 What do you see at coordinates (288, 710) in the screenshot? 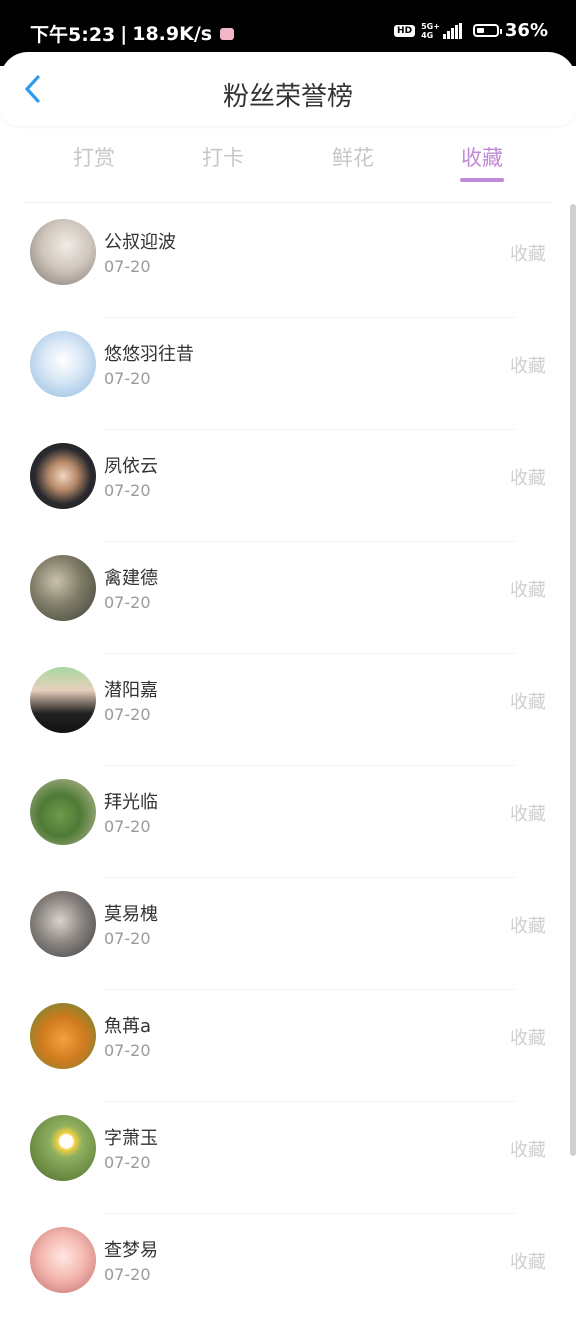
I see `list-item: 潜阳嘉 07-20 收藏` at bounding box center [288, 710].